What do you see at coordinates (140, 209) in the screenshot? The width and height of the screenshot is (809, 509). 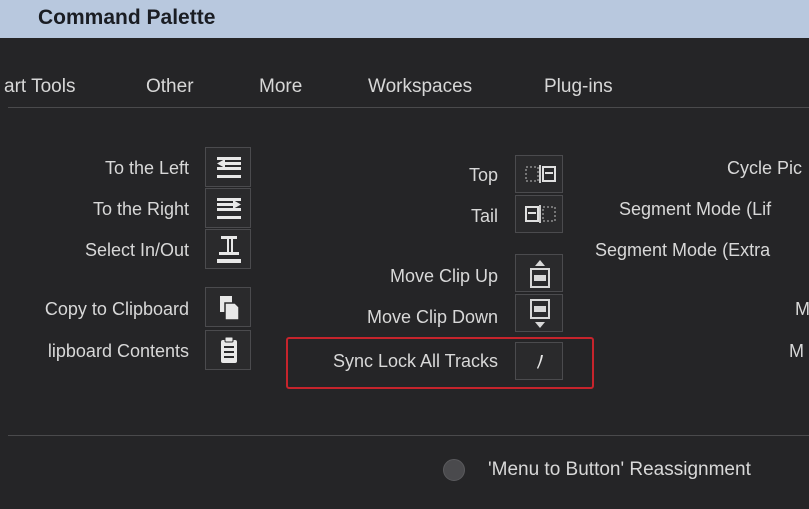 I see `to-the-right-label: To the Right` at bounding box center [140, 209].